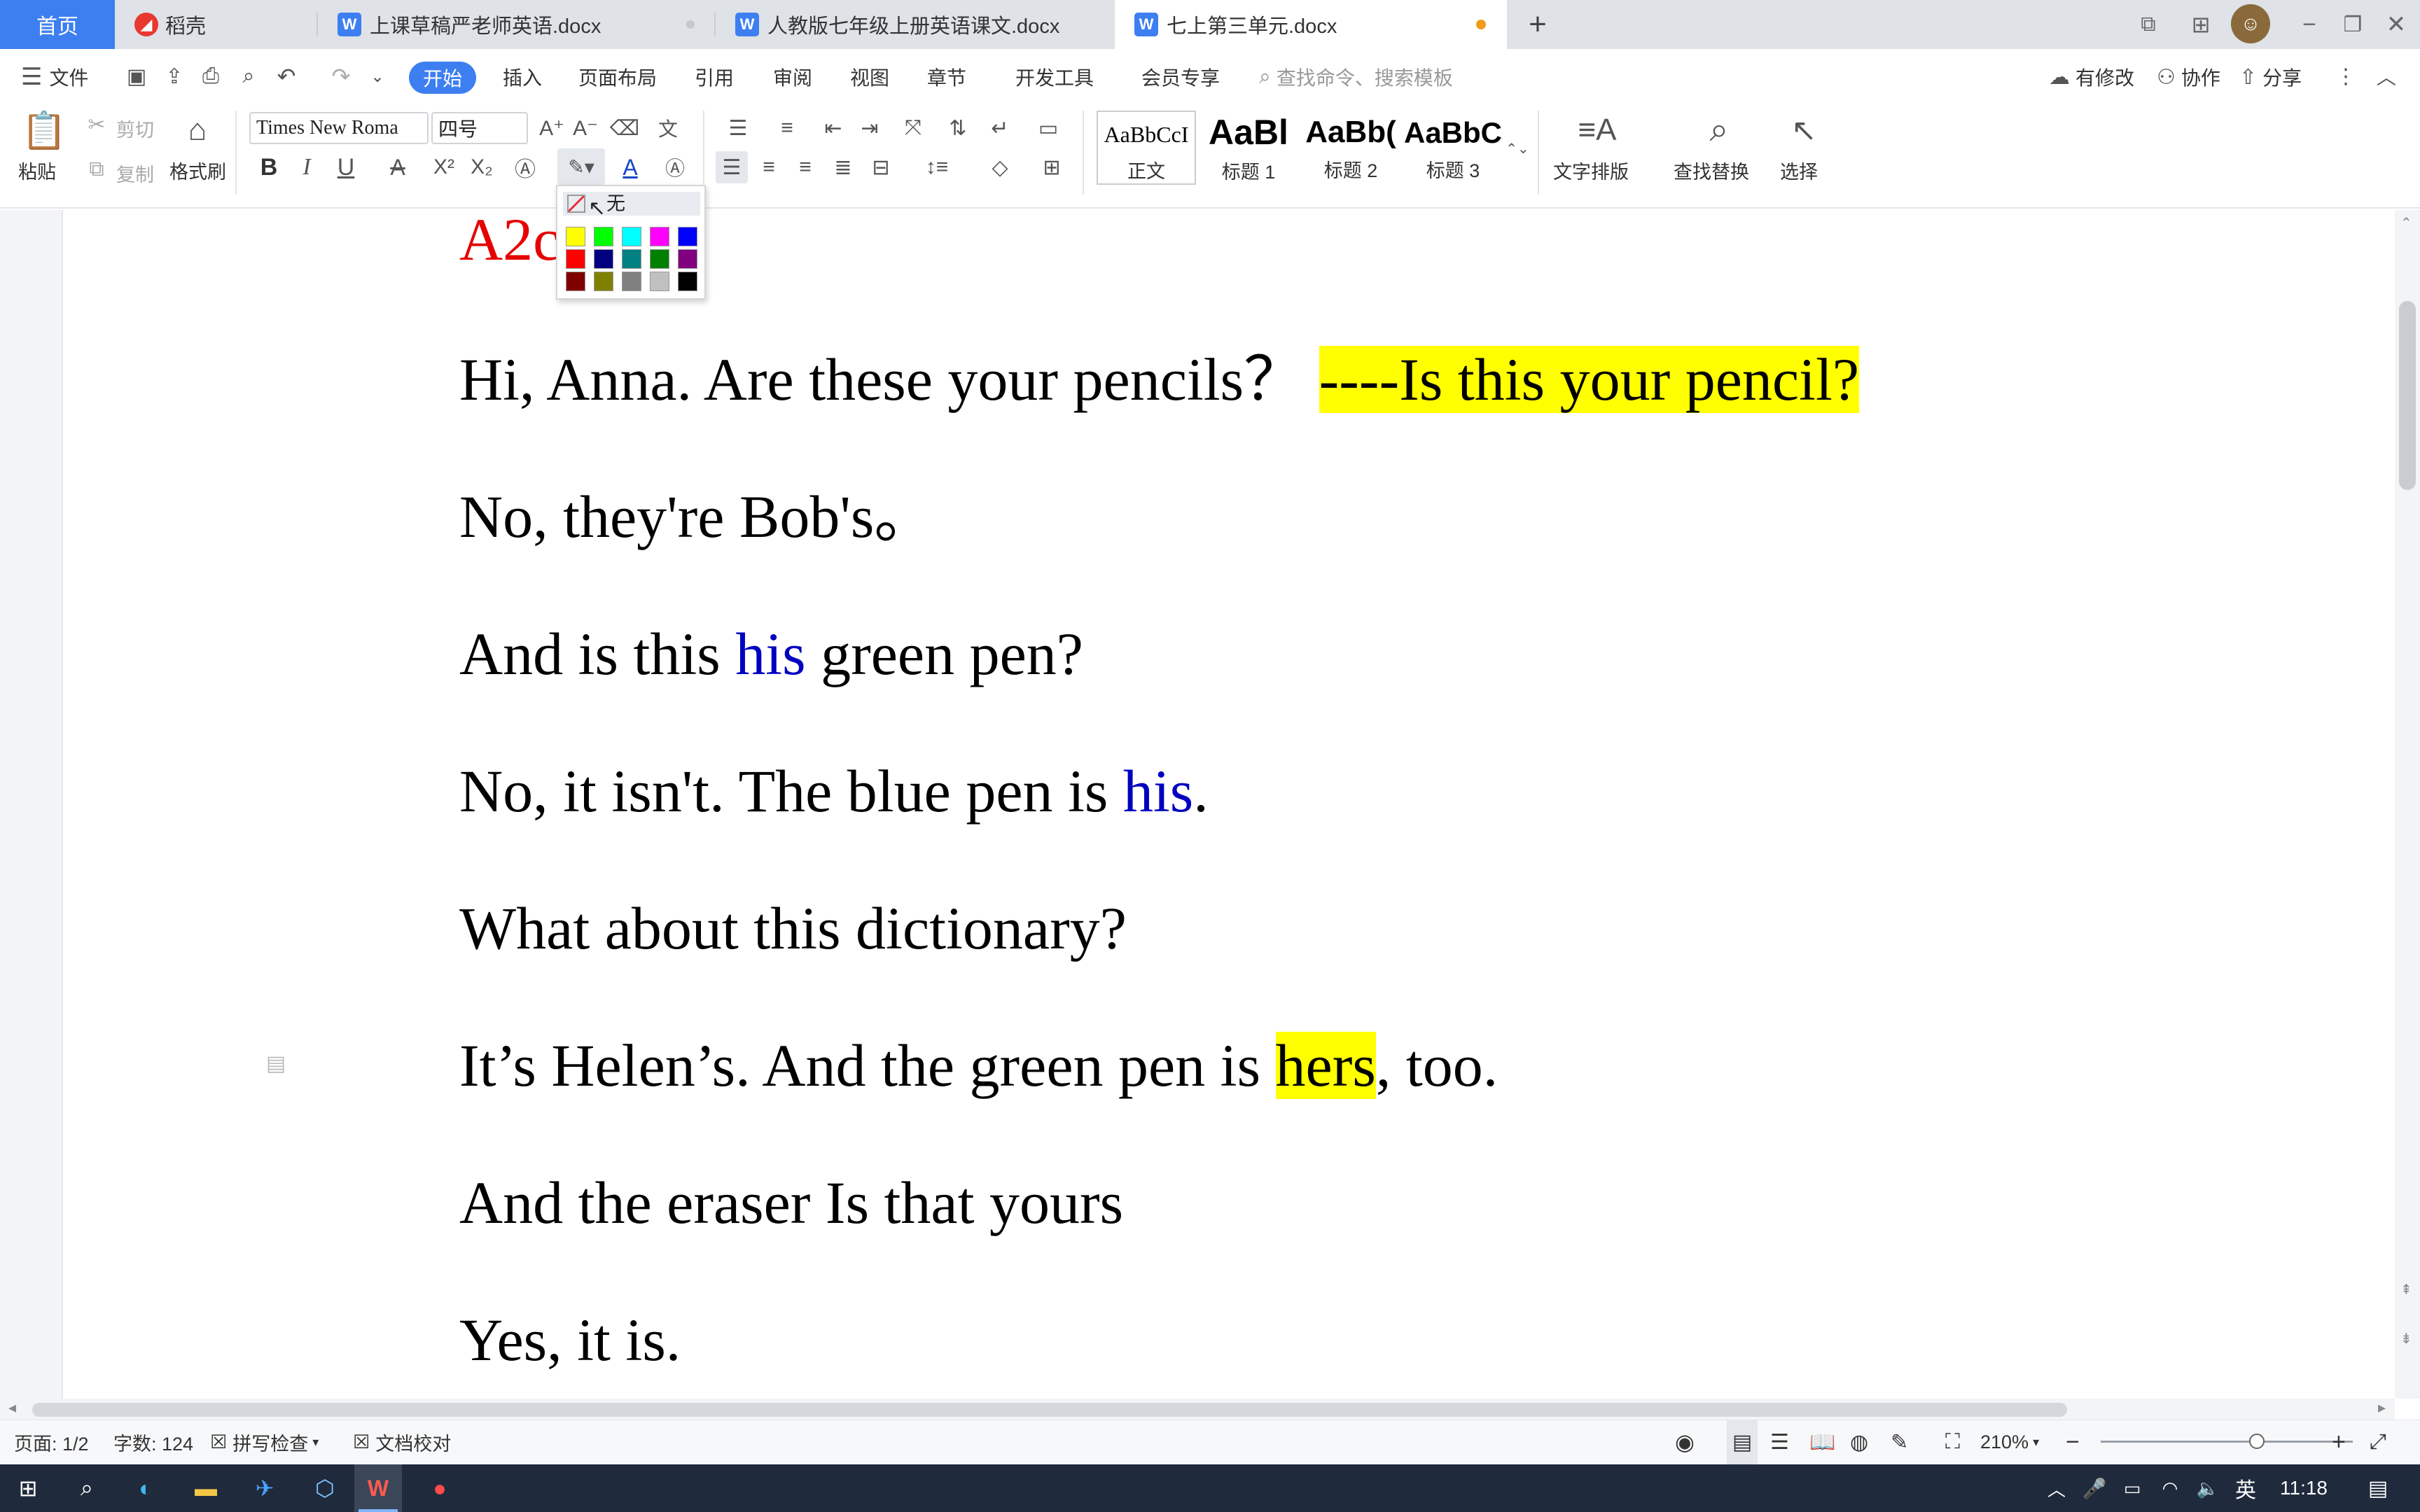 The height and width of the screenshot is (1512, 2420). Describe the element at coordinates (792, 77) in the screenshot. I see `tab-review: 审阅` at that location.